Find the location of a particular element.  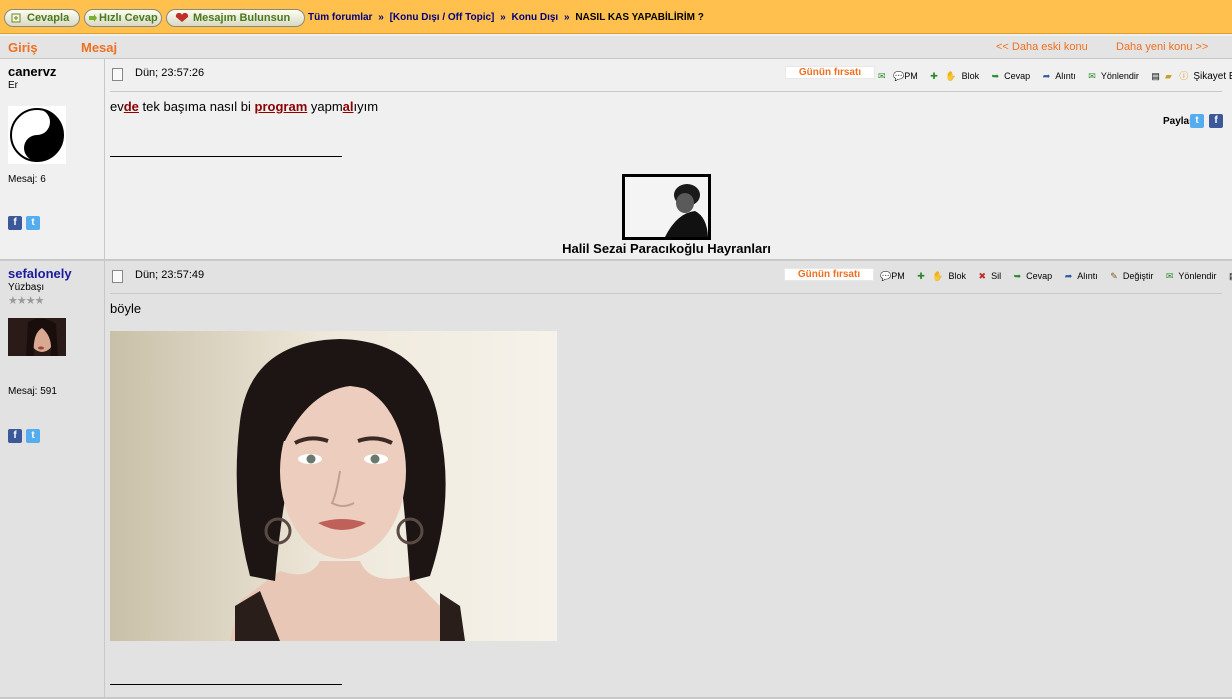

post-date: Dün; 23:57:26 is located at coordinates (170, 73).